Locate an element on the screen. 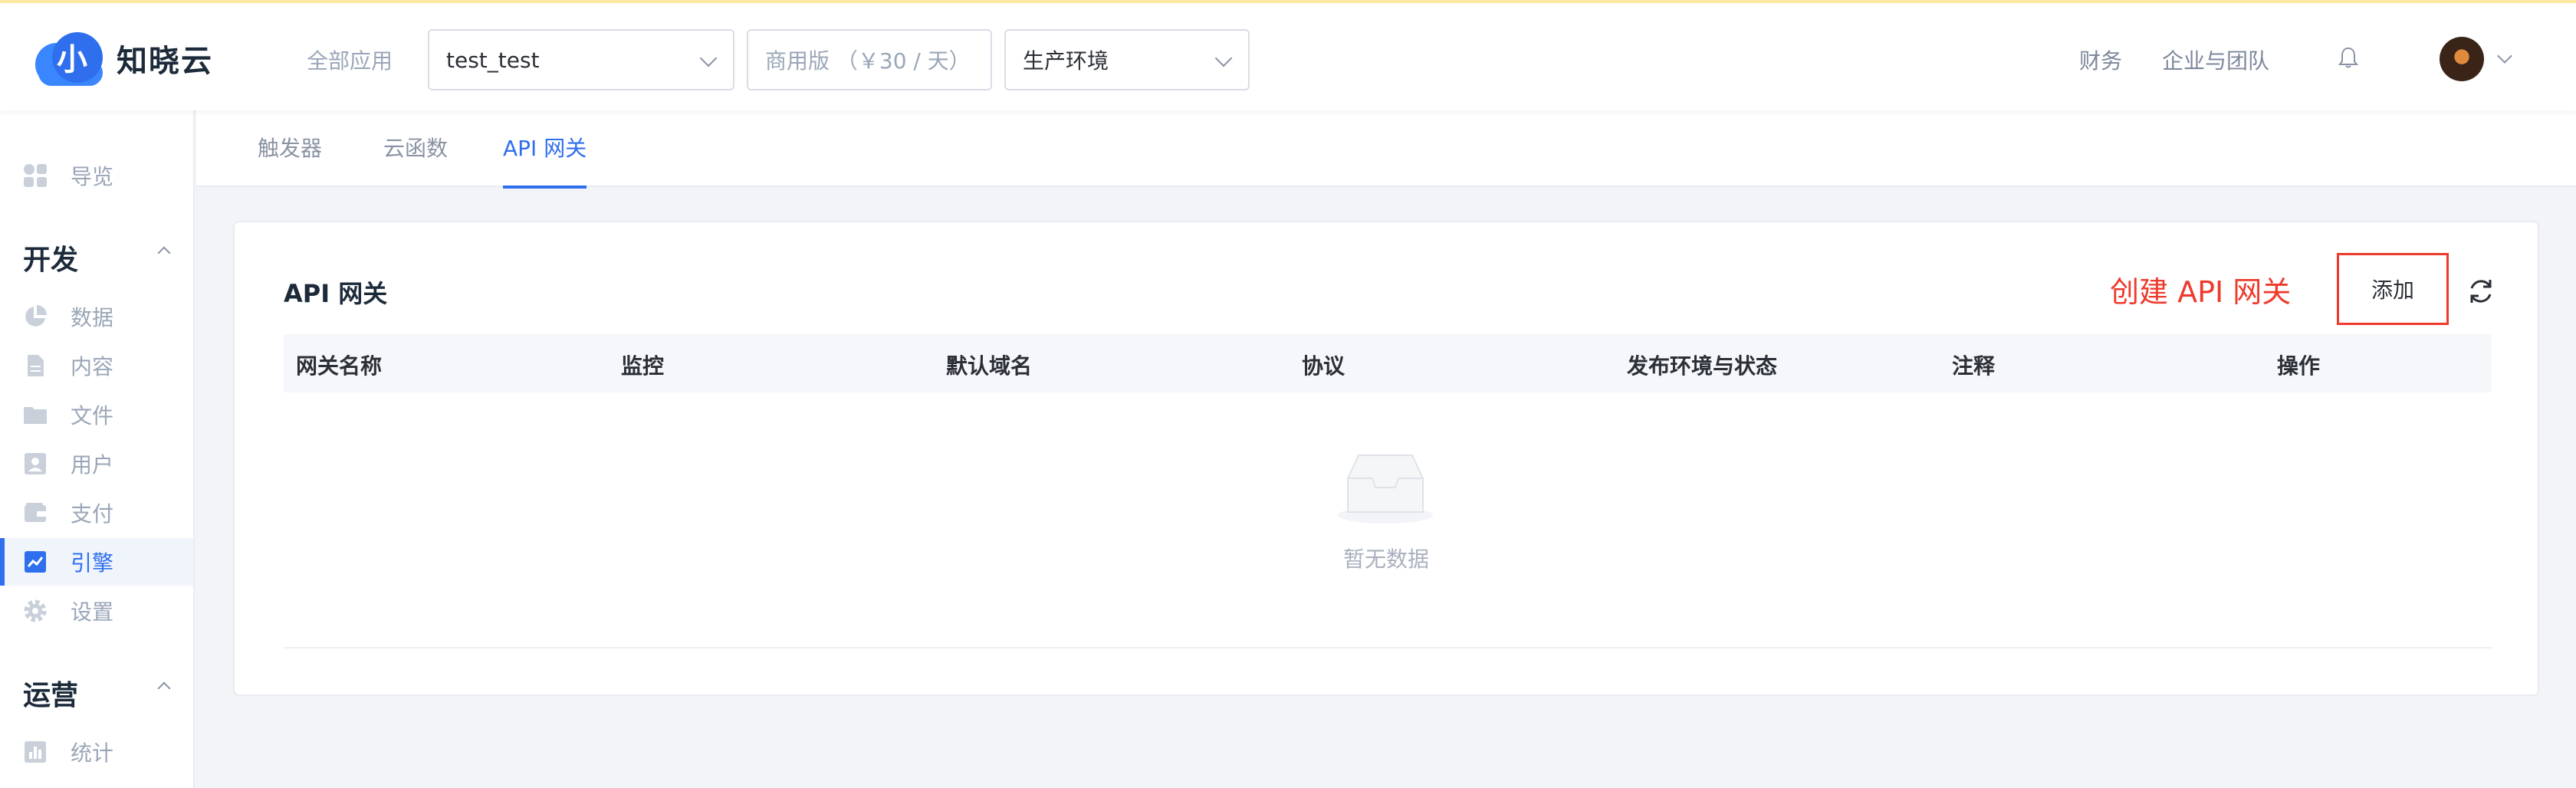  app-select: test_test is located at coordinates (581, 60).